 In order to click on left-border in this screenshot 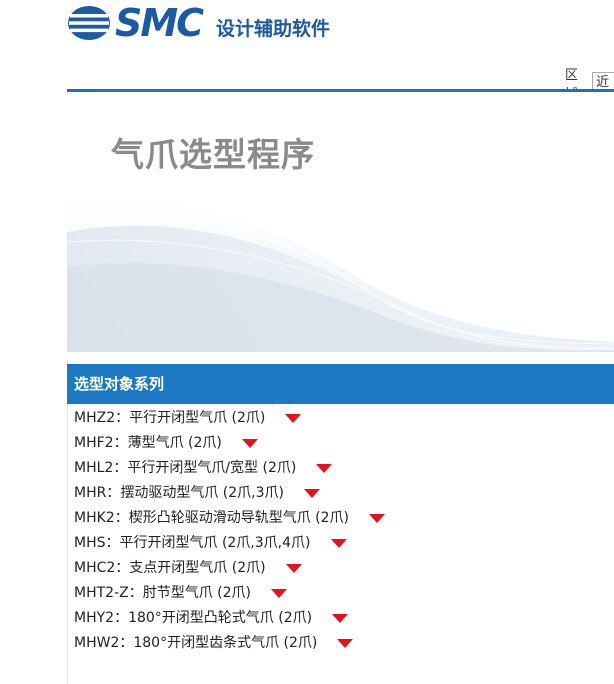, I will do `click(67, 522)`.